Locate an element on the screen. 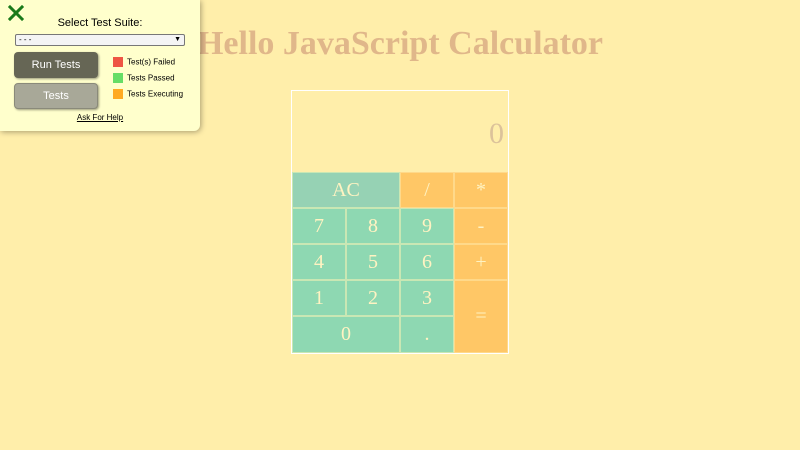 Image resolution: width=800 pixels, height=450 pixels. decimal-button: . is located at coordinates (427, 334).